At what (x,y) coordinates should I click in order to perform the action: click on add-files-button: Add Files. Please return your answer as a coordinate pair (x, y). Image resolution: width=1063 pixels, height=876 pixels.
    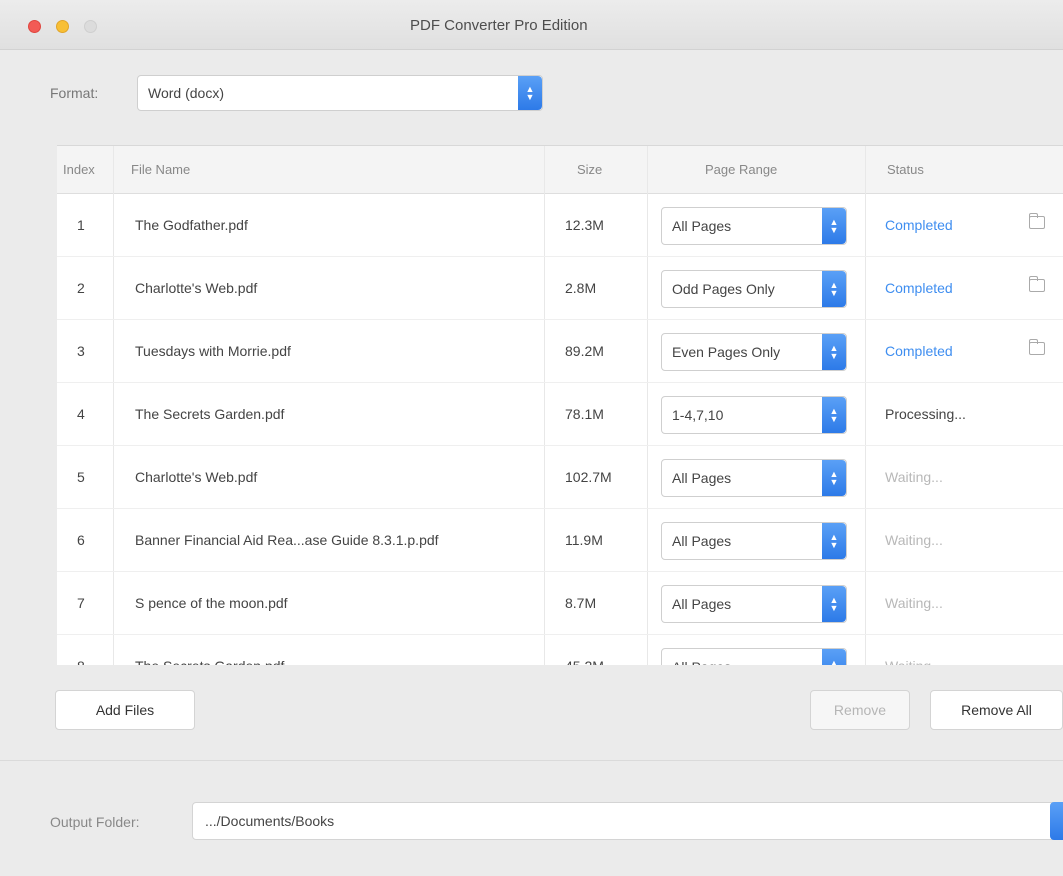
    Looking at the image, I should click on (125, 710).